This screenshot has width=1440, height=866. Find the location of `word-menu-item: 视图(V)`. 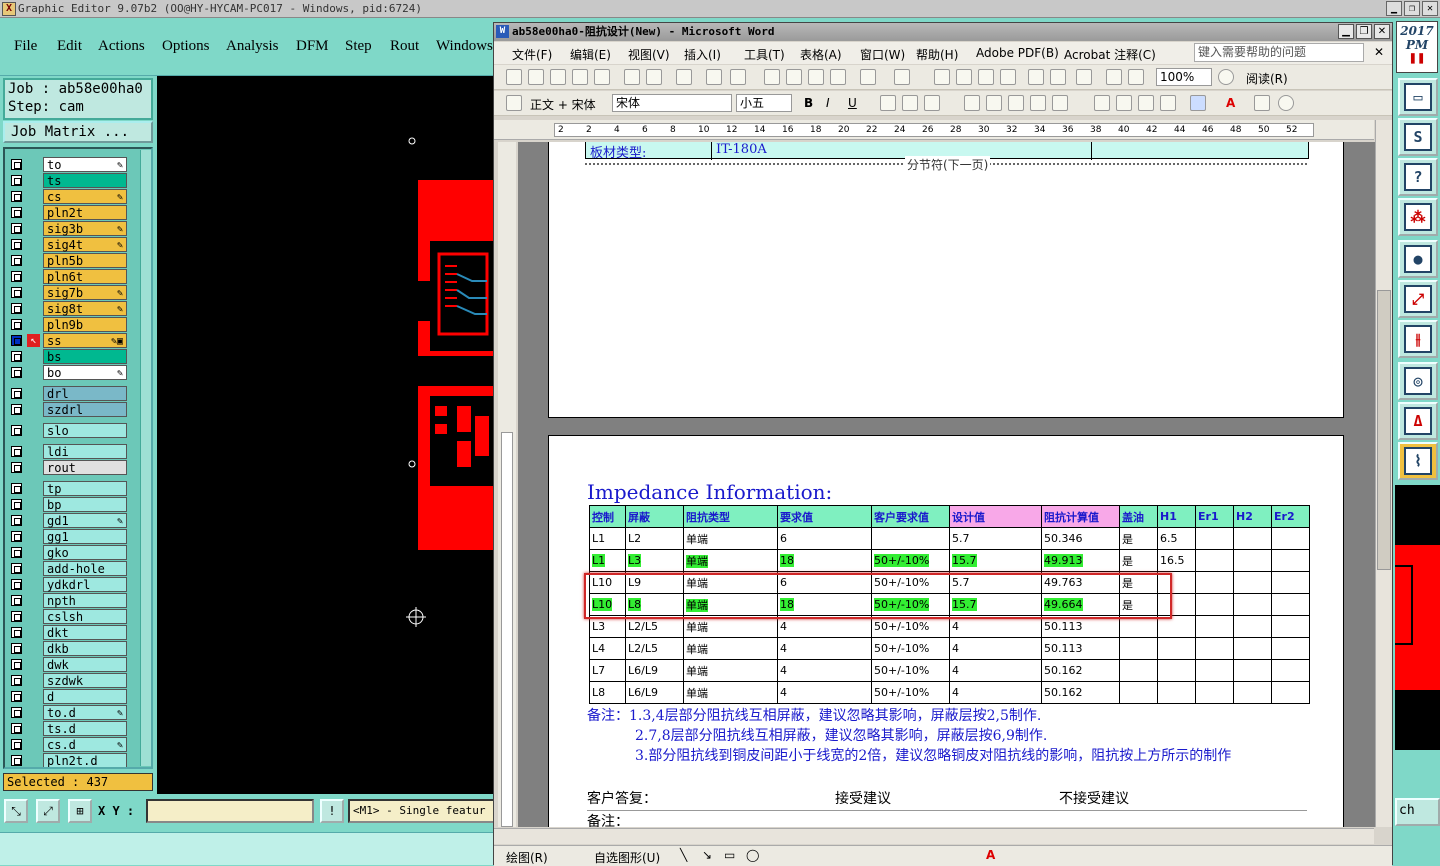

word-menu-item: 视图(V) is located at coordinates (649, 54).